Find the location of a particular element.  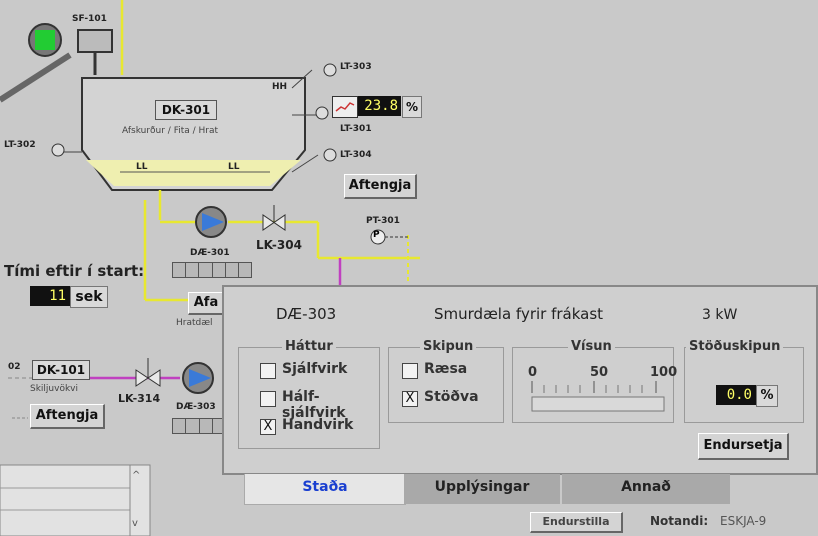

lt302-tag: LT-302 is located at coordinates (20, 145).